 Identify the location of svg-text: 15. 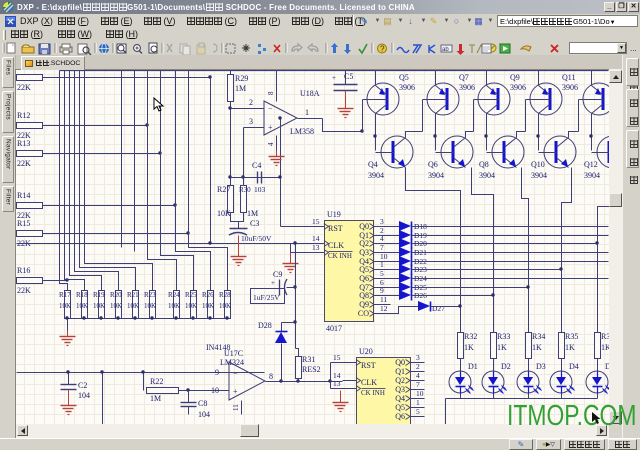
(337, 357).